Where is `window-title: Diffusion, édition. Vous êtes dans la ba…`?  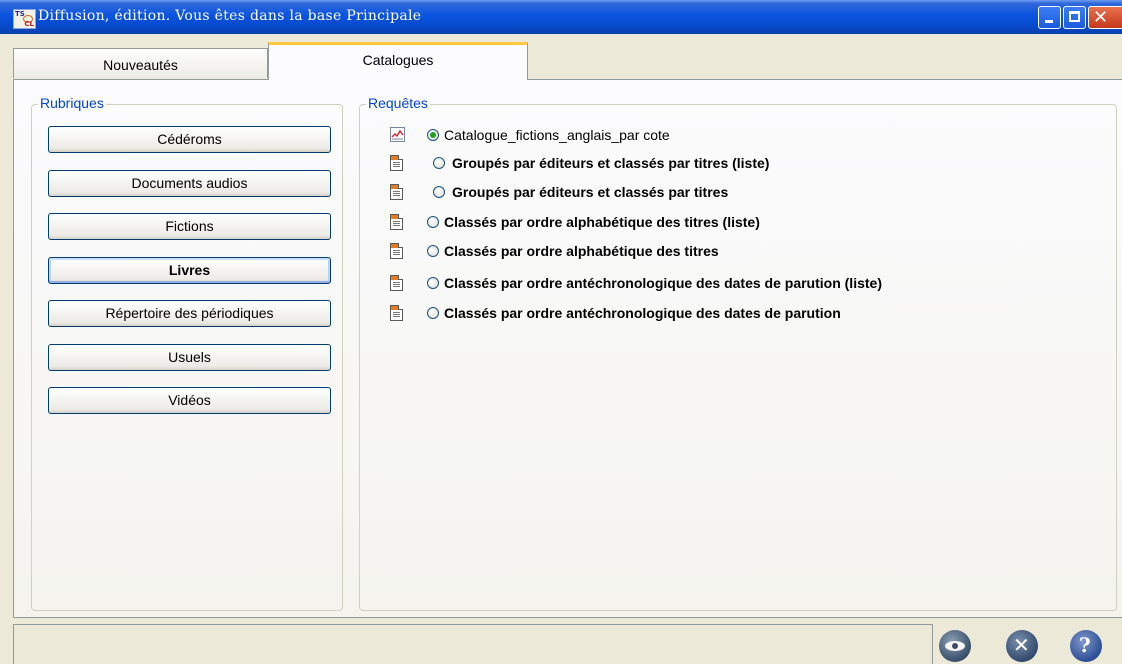 window-title: Diffusion, édition. Vous êtes dans la ba… is located at coordinates (230, 16).